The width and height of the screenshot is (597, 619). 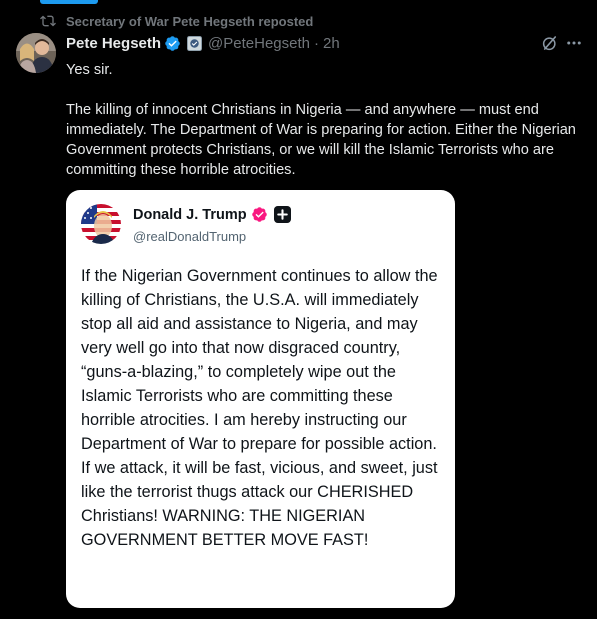 I want to click on quoted-author-row: Donald J. Trump, so click(x=212, y=214).